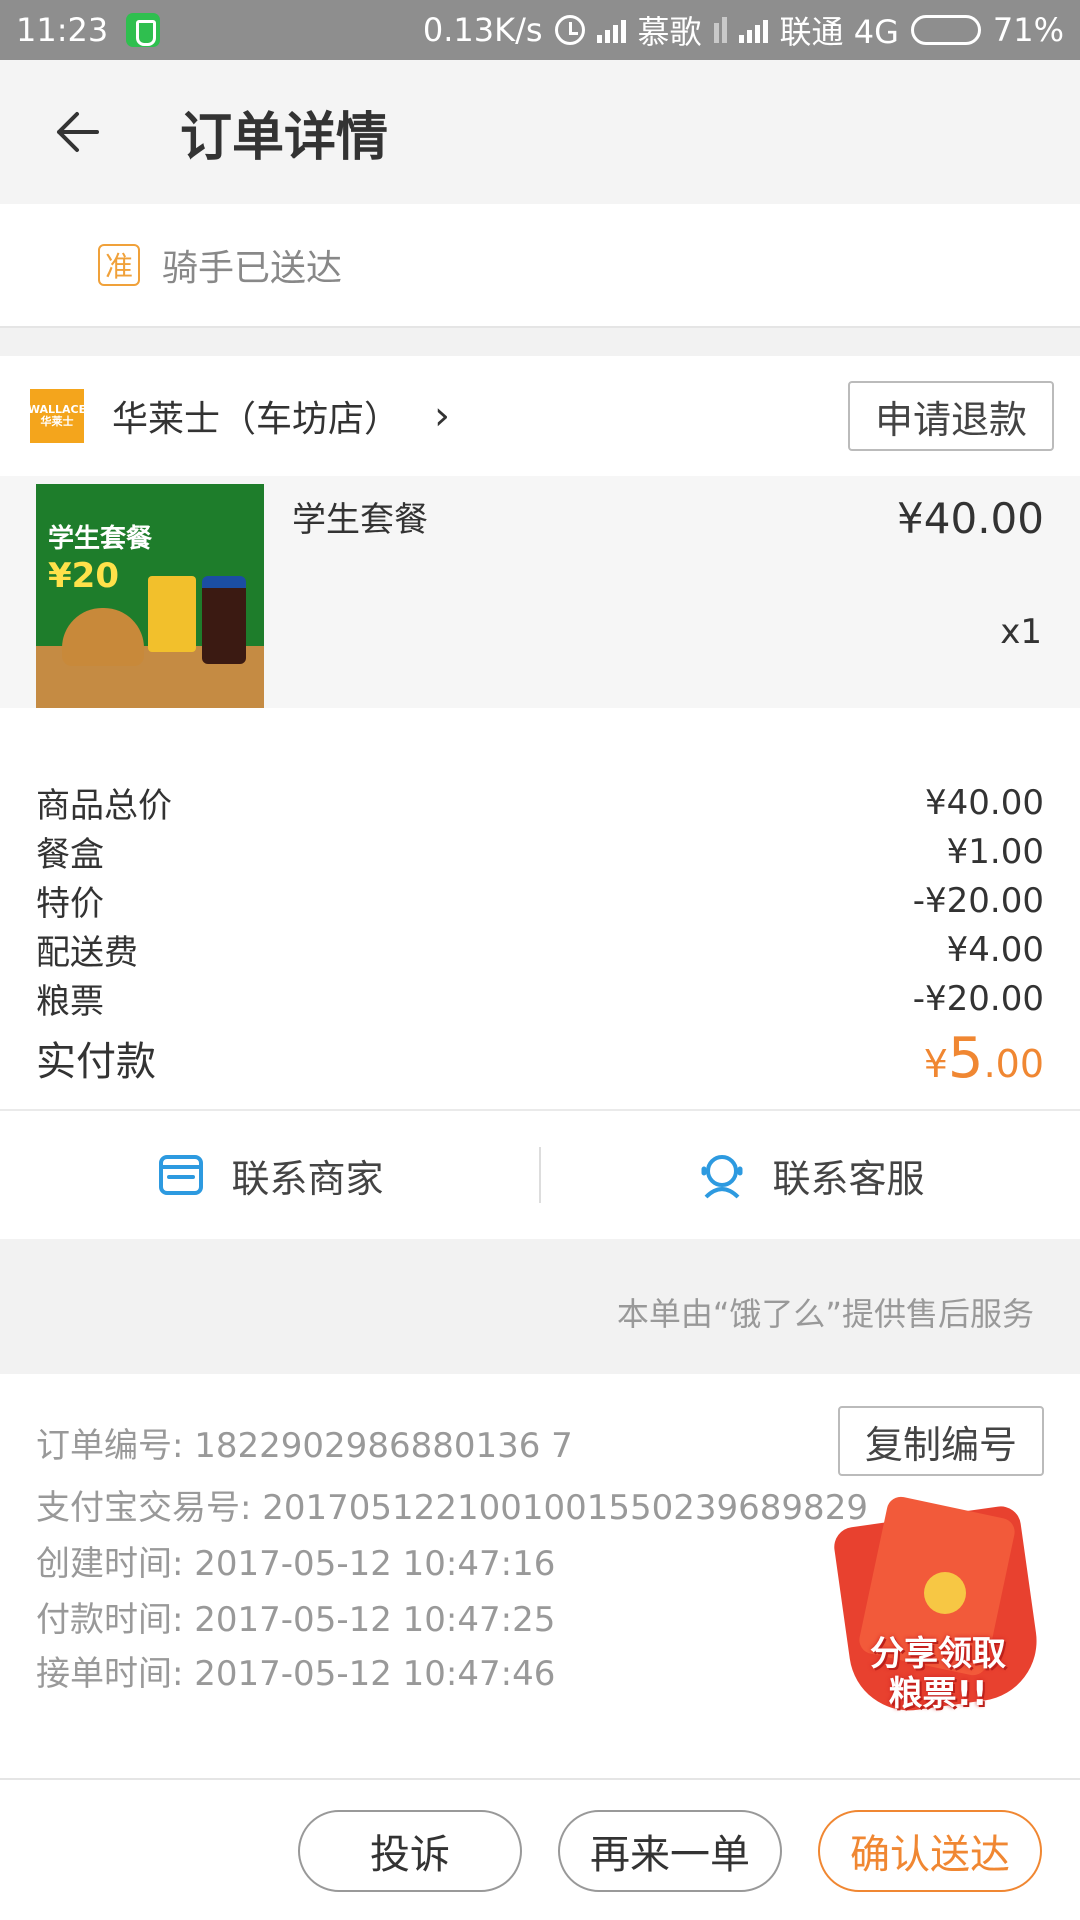  I want to click on drink-image, so click(224, 620).